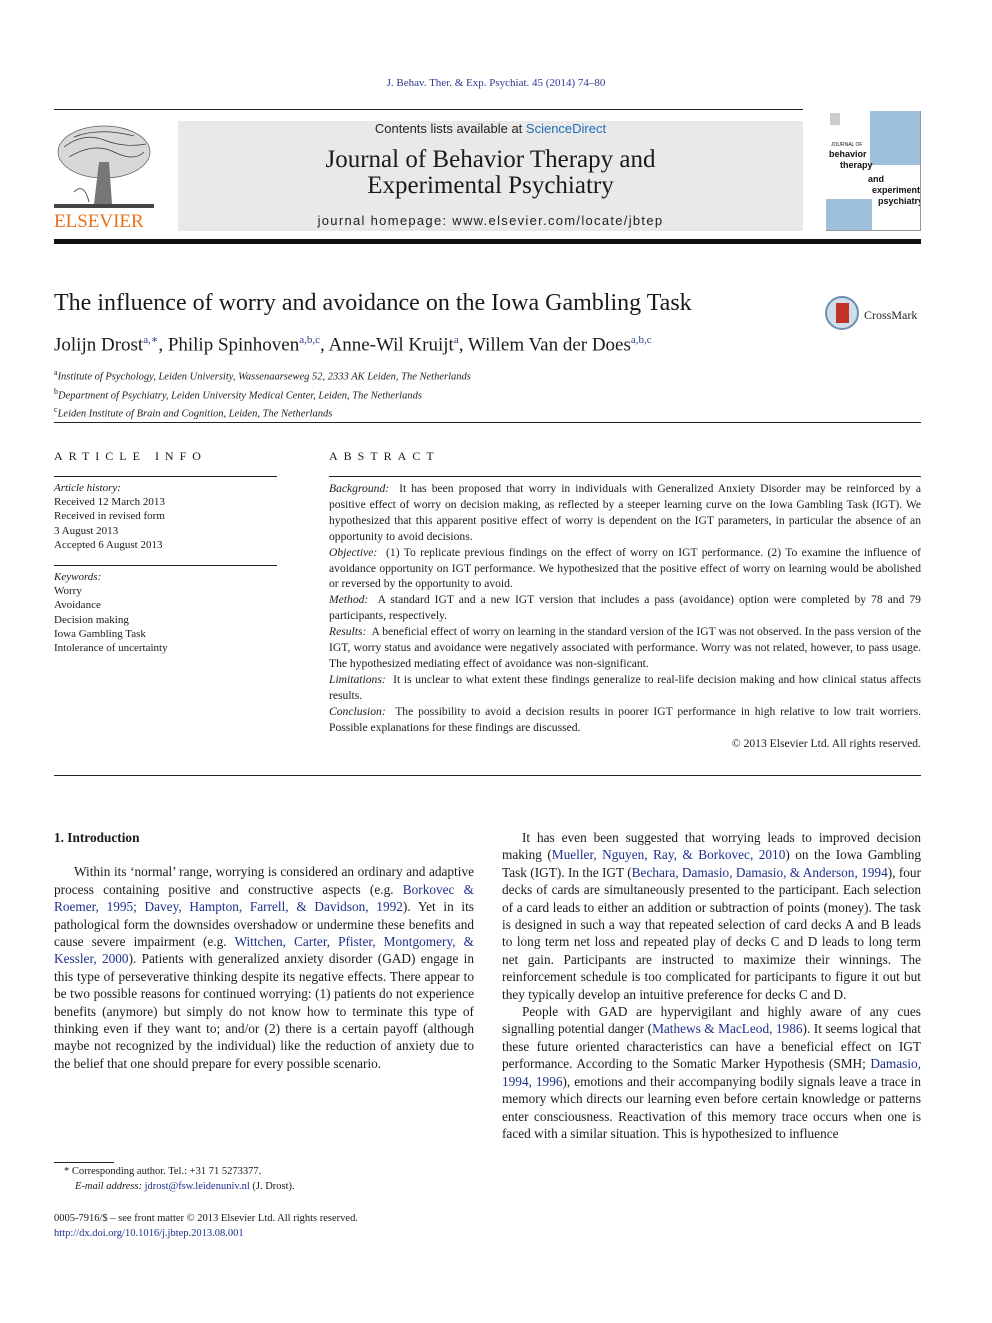 Image resolution: width=992 pixels, height=1323 pixels. Describe the element at coordinates (349, 600) in the screenshot. I see `abstract-label: Method:` at that location.